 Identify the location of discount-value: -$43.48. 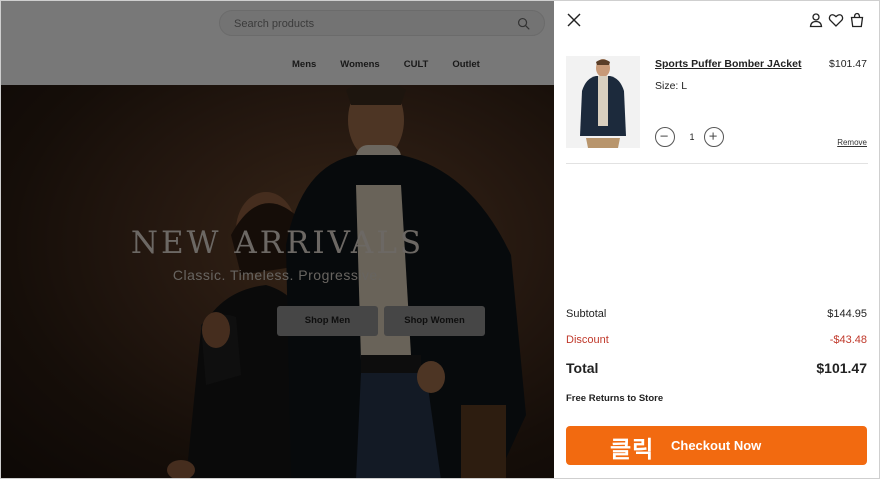
(848, 340).